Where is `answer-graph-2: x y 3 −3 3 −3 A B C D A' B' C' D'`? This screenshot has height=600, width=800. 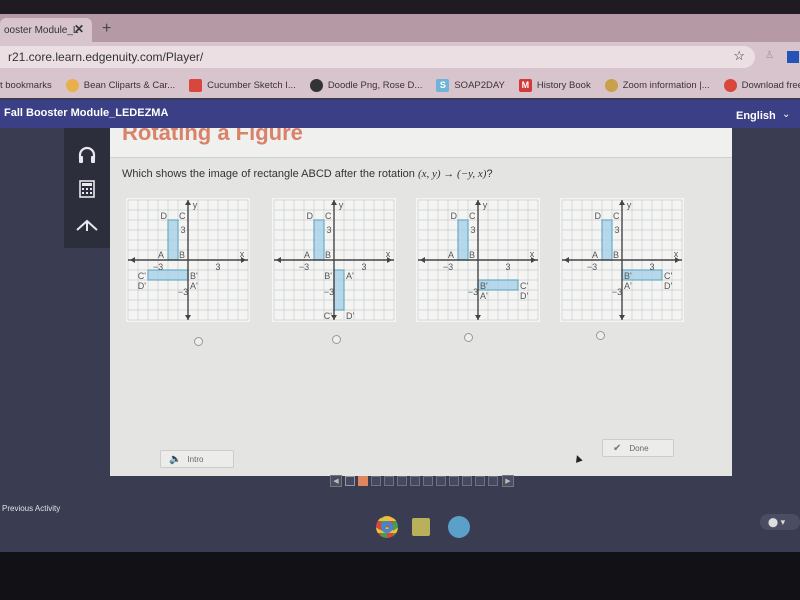
answer-graph-2: x y 3 −3 3 −3 A B C D A' B' C' D' is located at coordinates (334, 260).